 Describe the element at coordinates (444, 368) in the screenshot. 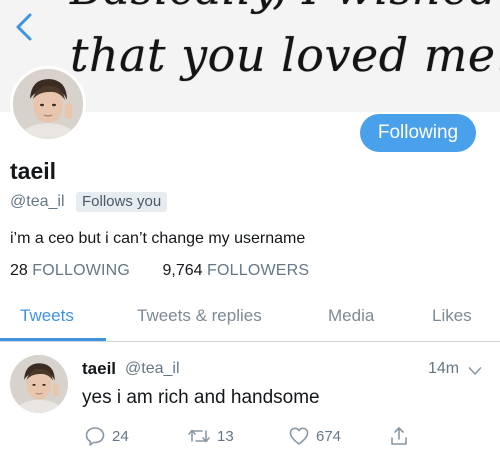

I see `tweet-timestamp: 14m` at that location.